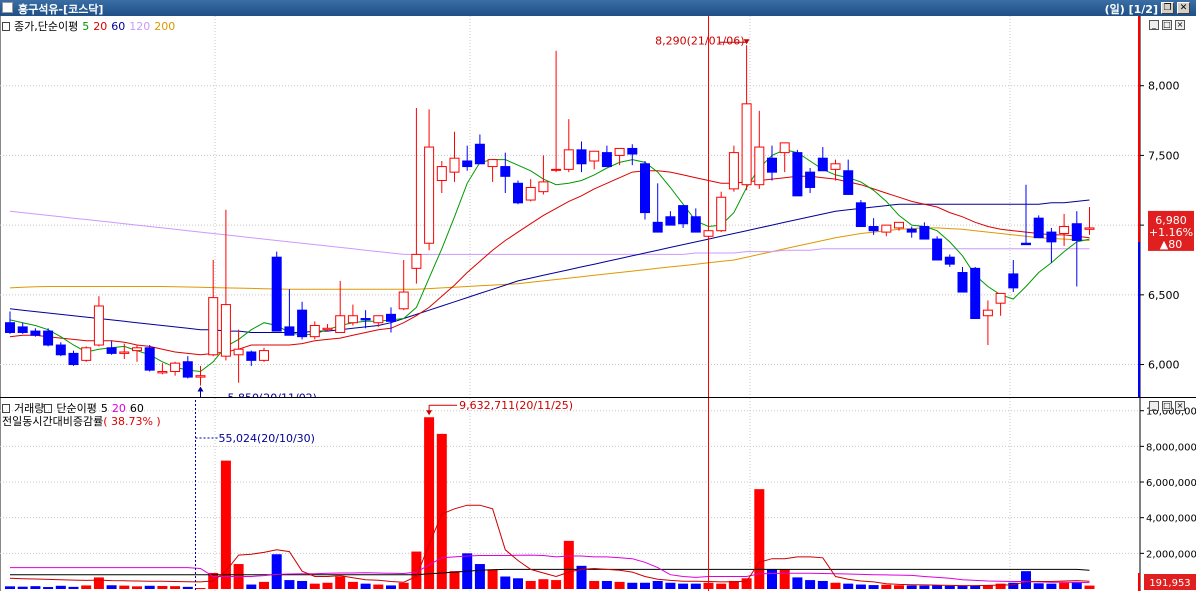 The image size is (1196, 591). What do you see at coordinates (598, 8) in the screenshot?
I see `title-bar: 흥구석유-[코스닥] (일) [1/2] ❐ ✕` at bounding box center [598, 8].